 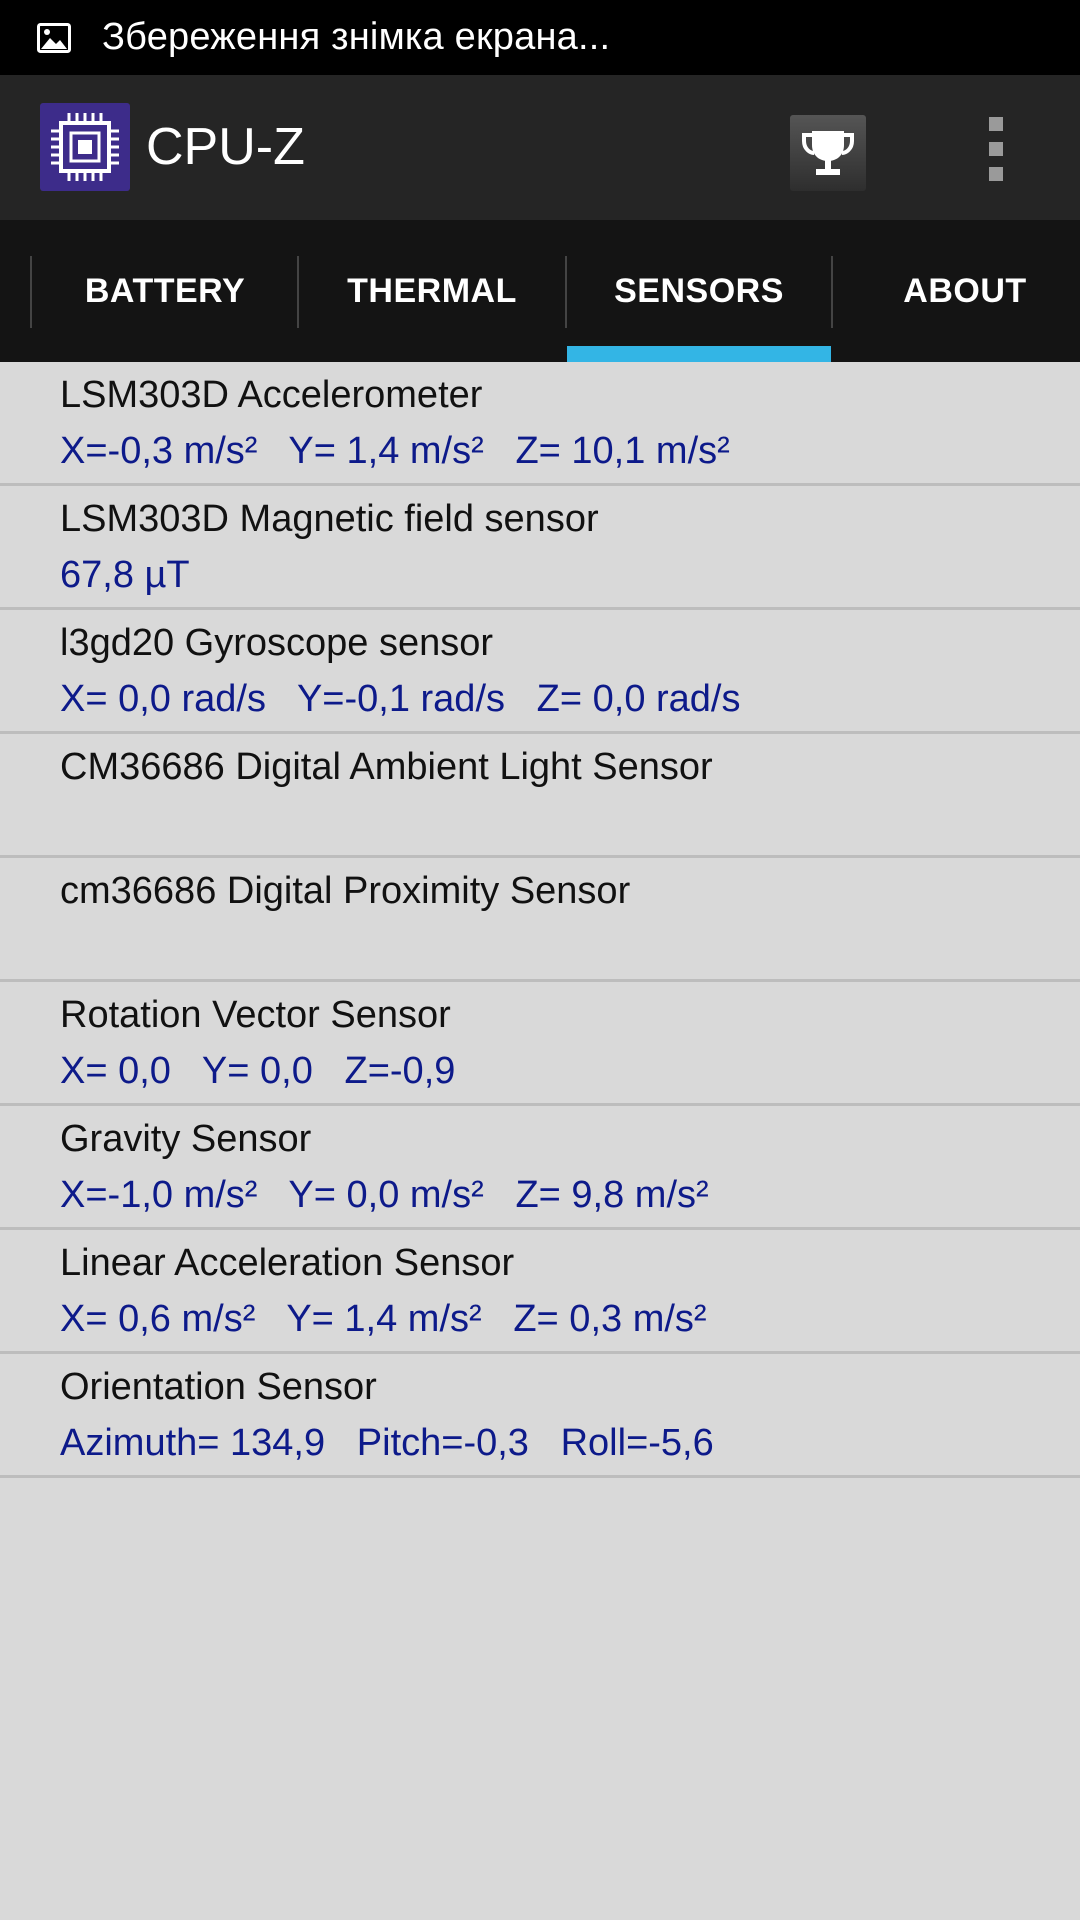 I want to click on sensor-value: X=-0,3 m/s² Y= 1,4 m/s² Z= 10,1 m/s², so click(x=395, y=451).